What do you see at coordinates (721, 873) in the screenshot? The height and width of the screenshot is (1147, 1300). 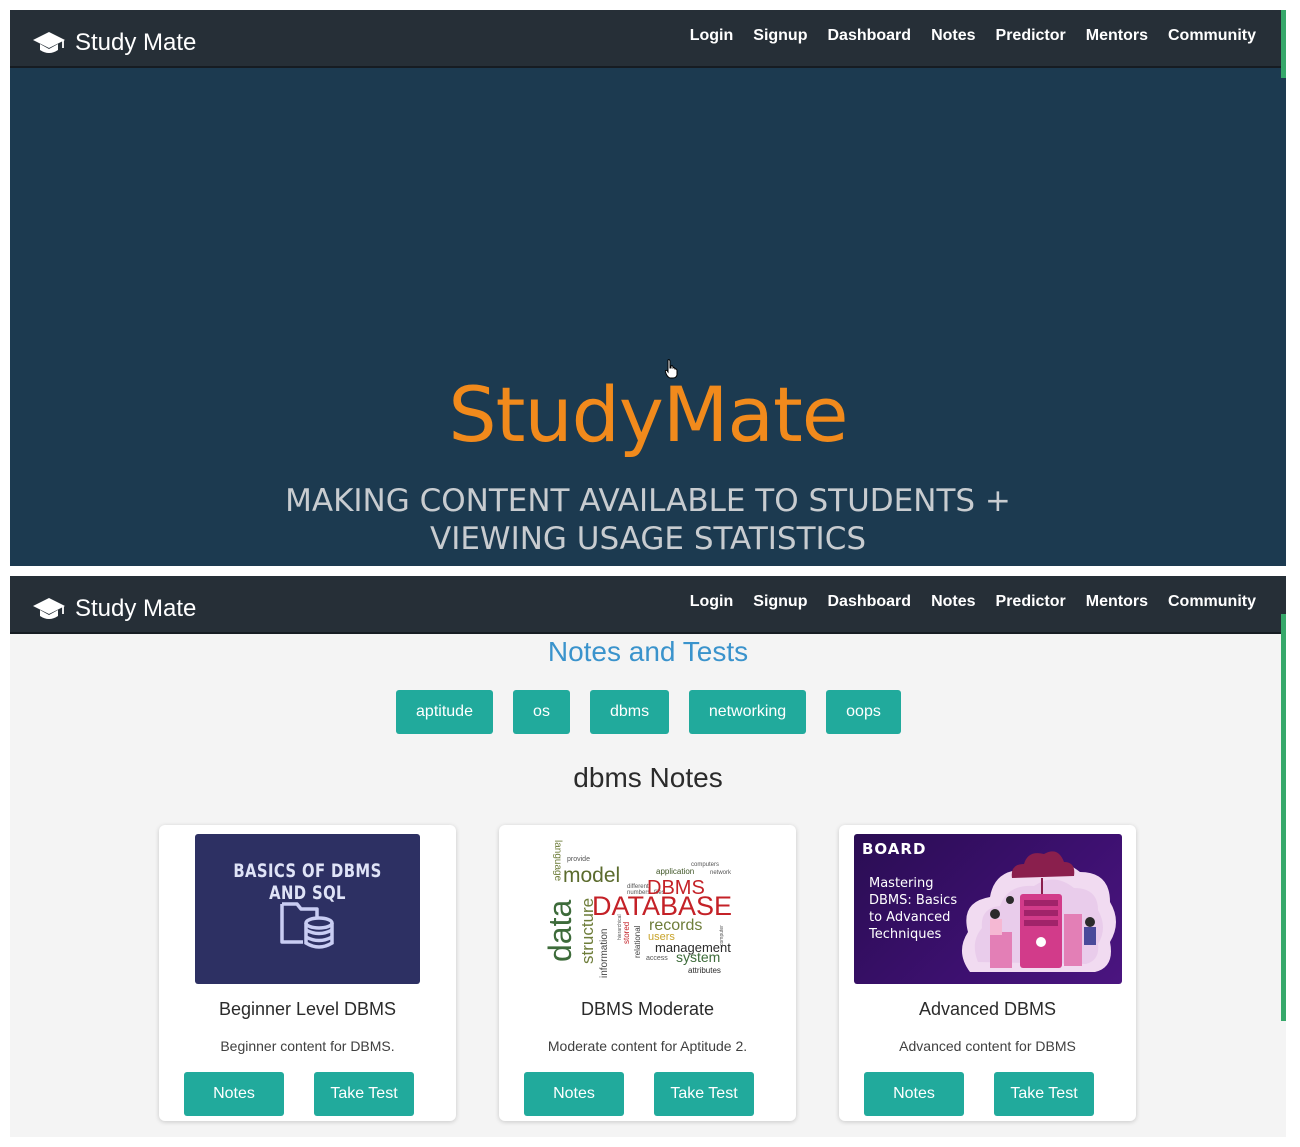 I see `word-network: network` at bounding box center [721, 873].